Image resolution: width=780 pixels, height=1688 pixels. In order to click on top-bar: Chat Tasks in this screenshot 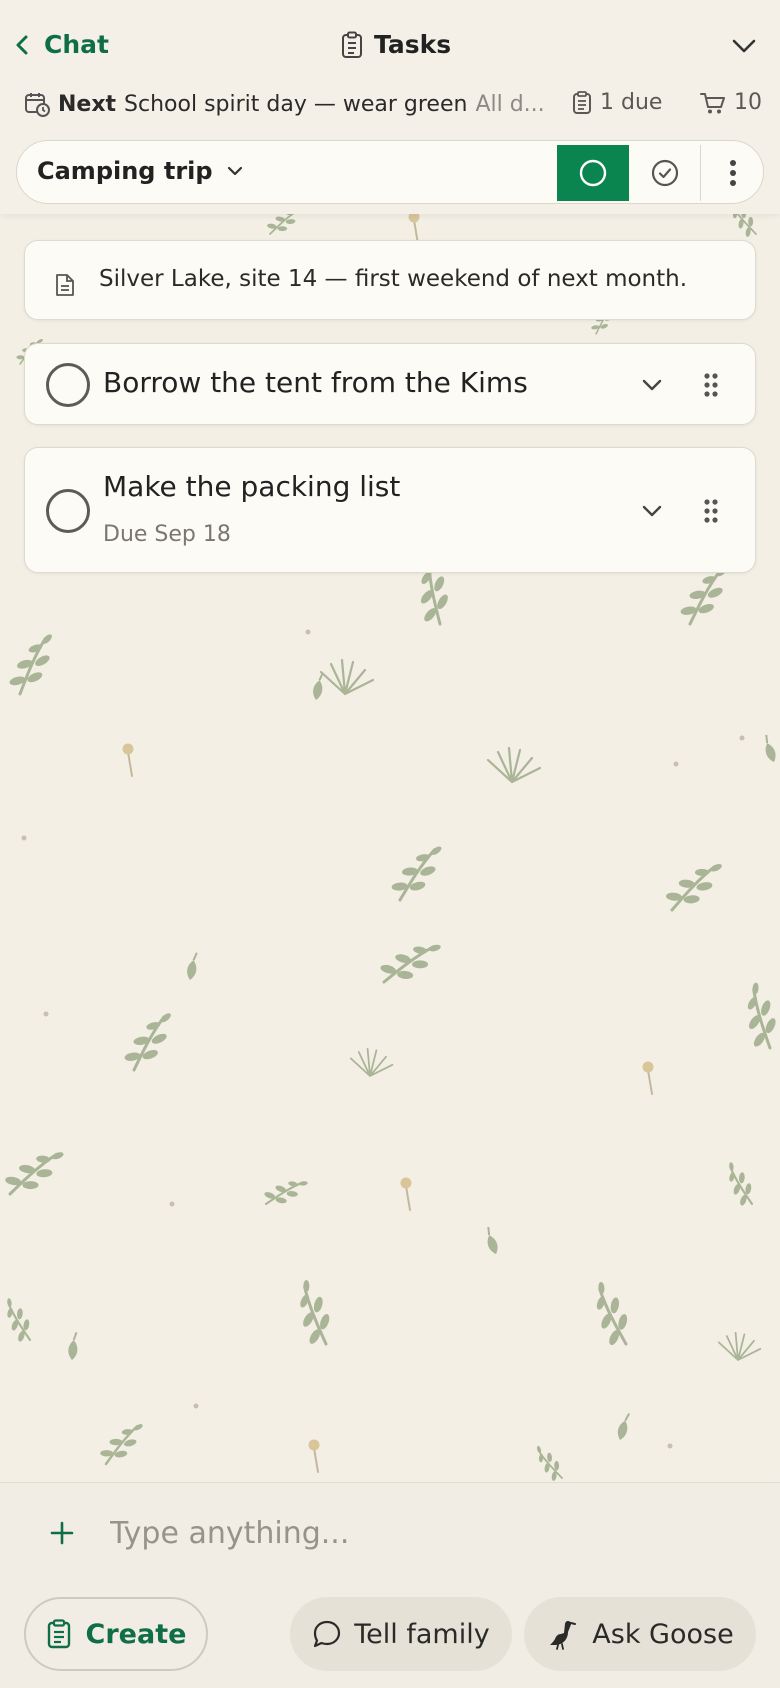, I will do `click(390, 48)`.